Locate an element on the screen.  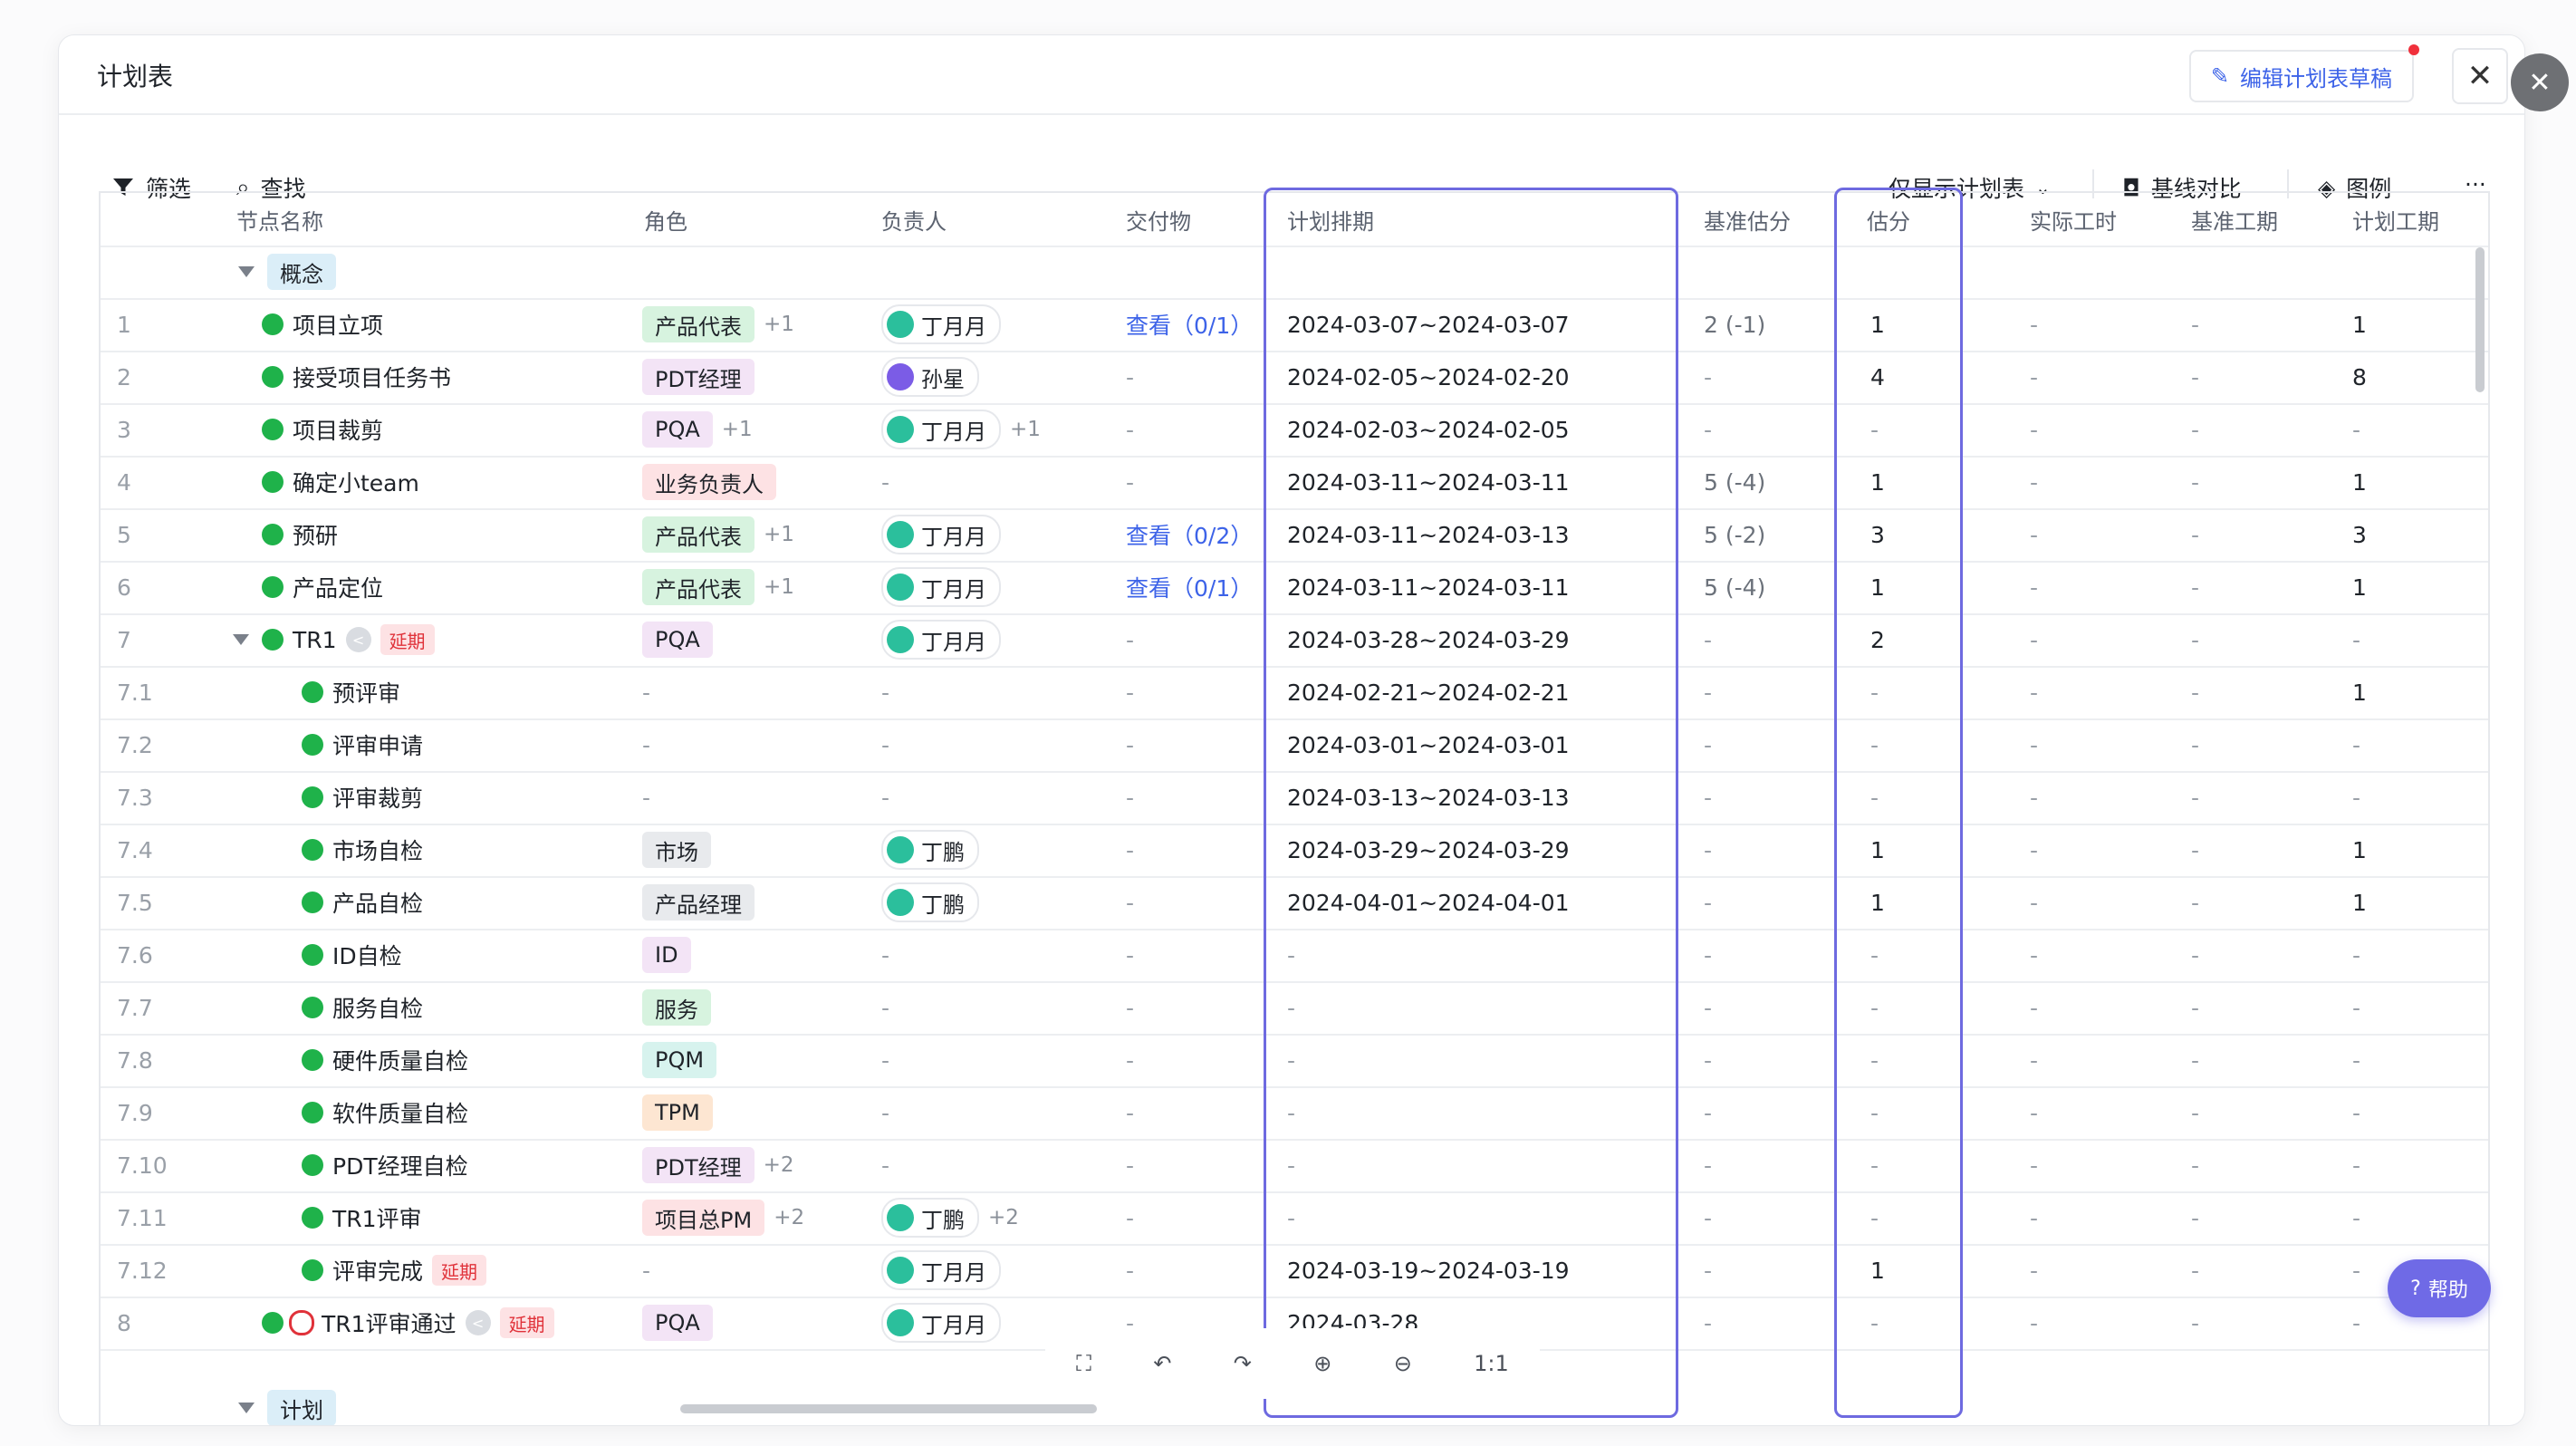
owner-chip: 孙星 is located at coordinates (930, 377).